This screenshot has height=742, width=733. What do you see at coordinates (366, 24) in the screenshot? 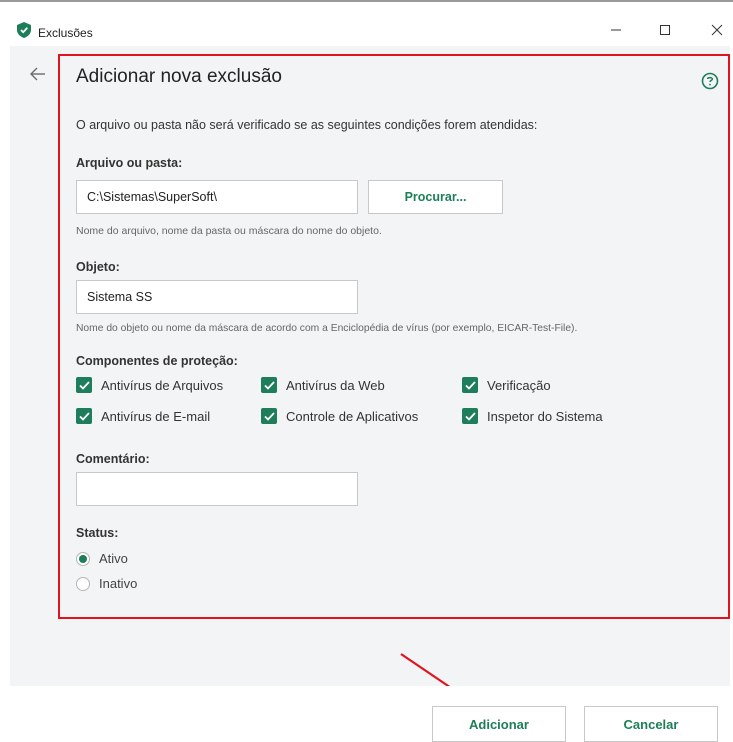
I see `title-bar: Exclusões` at bounding box center [366, 24].